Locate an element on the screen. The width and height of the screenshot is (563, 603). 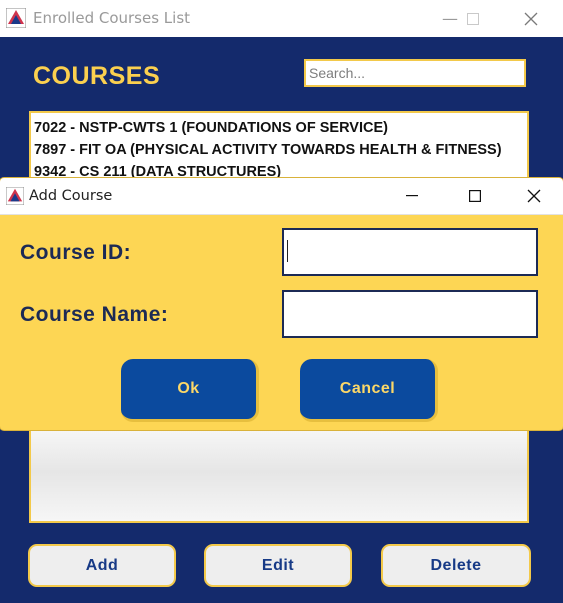
cancel-button: Cancel is located at coordinates (369, 390).